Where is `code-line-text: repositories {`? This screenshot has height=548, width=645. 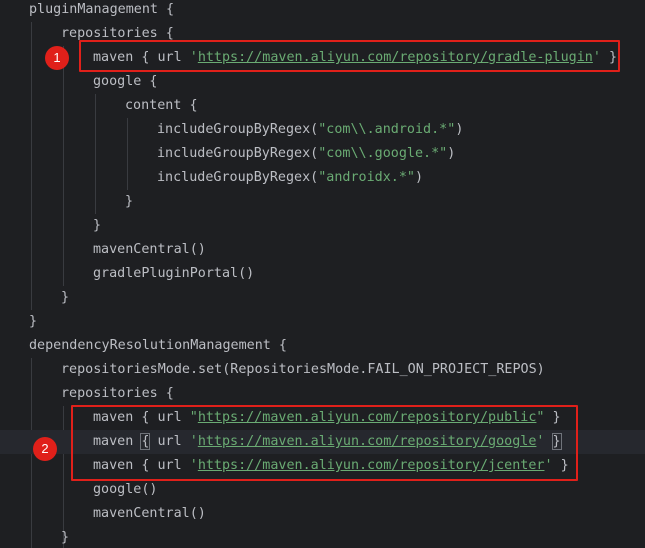
code-line-text: repositories { is located at coordinates (117, 393).